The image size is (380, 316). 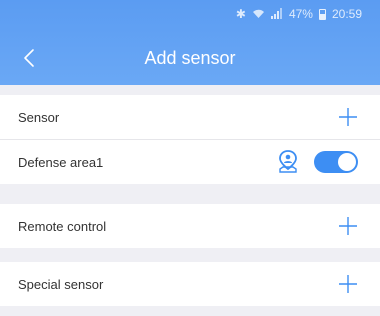 I want to click on special-sensor-section: Special sensor, so click(x=190, y=284).